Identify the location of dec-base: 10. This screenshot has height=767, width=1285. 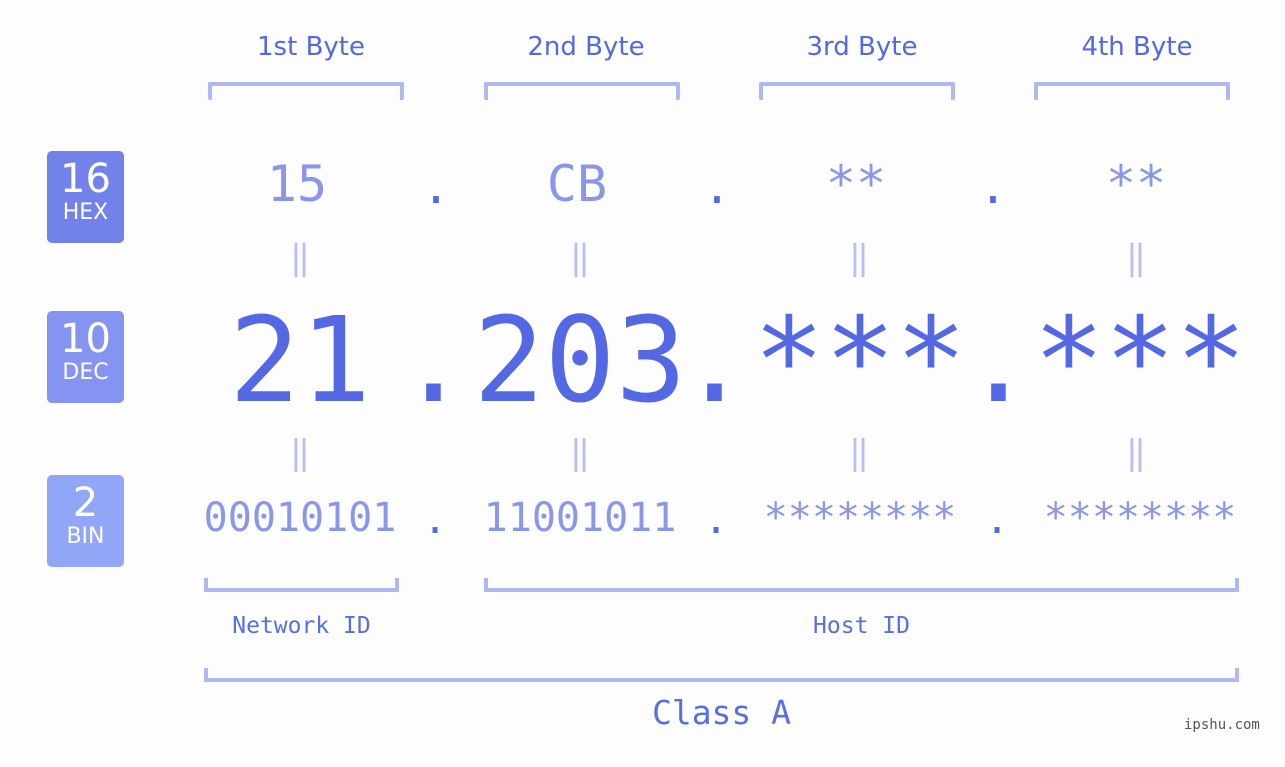
(85, 339).